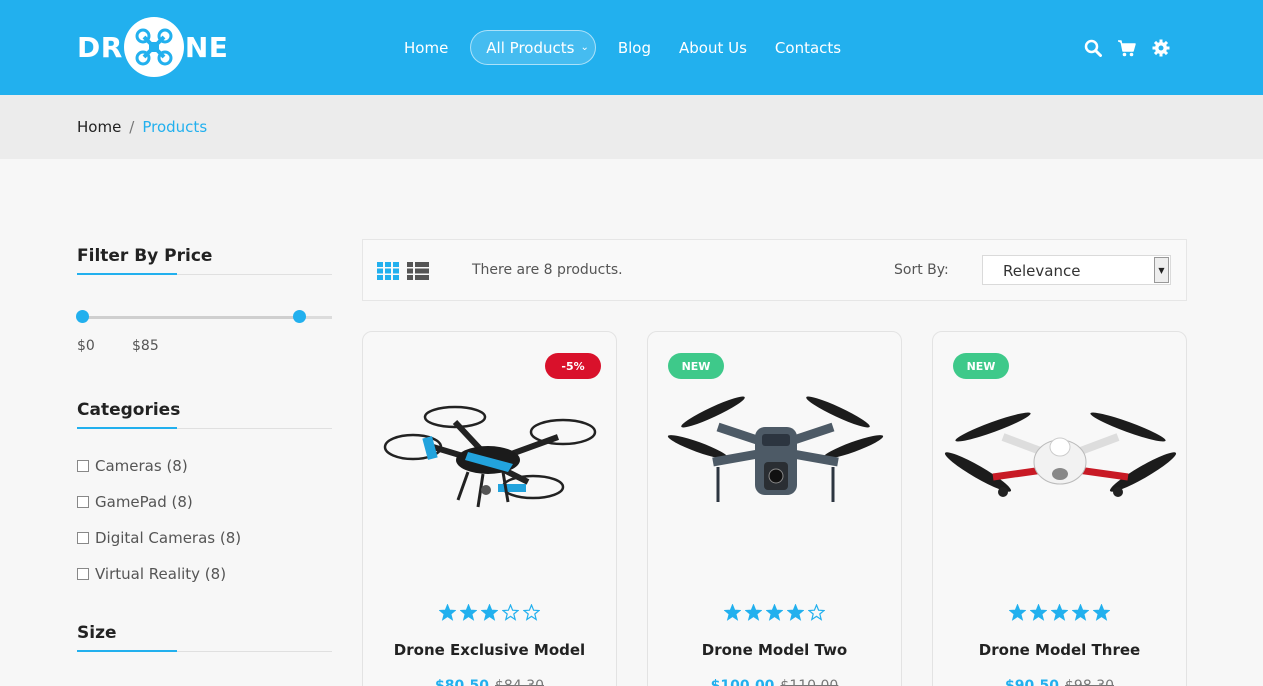 The height and width of the screenshot is (686, 1263). Describe the element at coordinates (418, 271) in the screenshot. I see `list-view-icon` at that location.